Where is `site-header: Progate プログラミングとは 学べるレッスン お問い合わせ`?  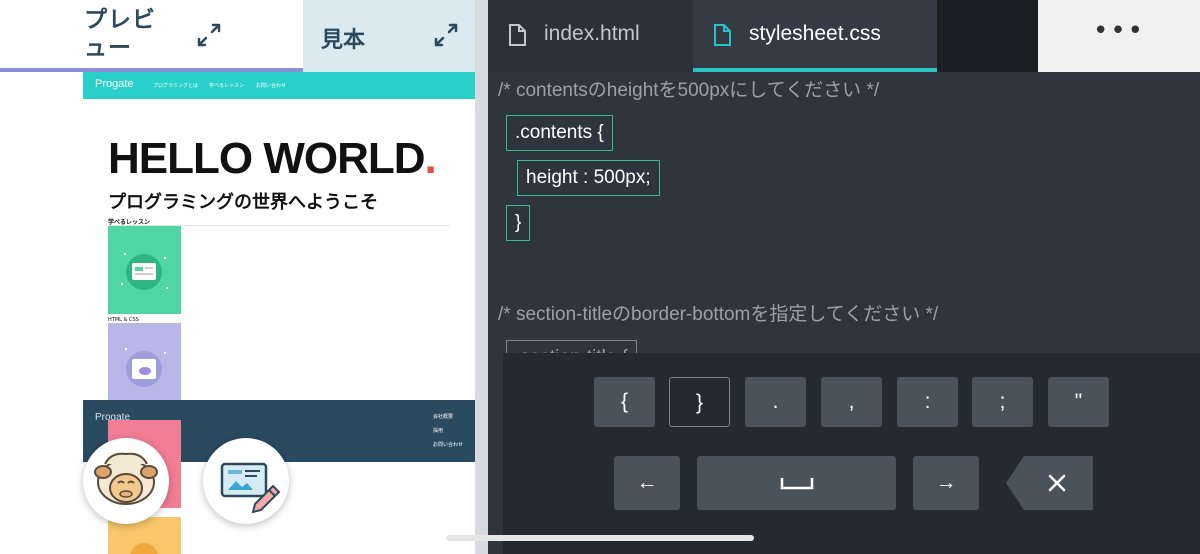 site-header: Progate プログラミングとは 学べるレッスン お問い合わせ is located at coordinates (279, 85).